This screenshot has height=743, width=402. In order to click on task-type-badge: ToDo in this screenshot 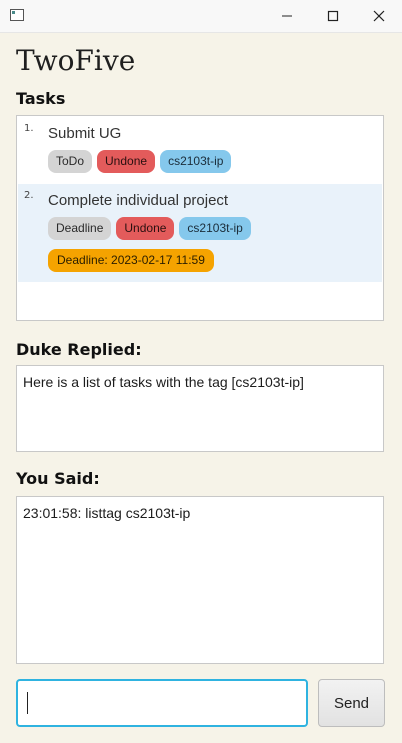, I will do `click(70, 161)`.